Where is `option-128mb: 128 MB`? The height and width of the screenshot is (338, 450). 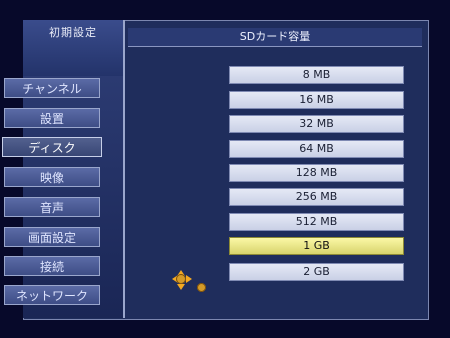 option-128mb: 128 MB is located at coordinates (316, 173).